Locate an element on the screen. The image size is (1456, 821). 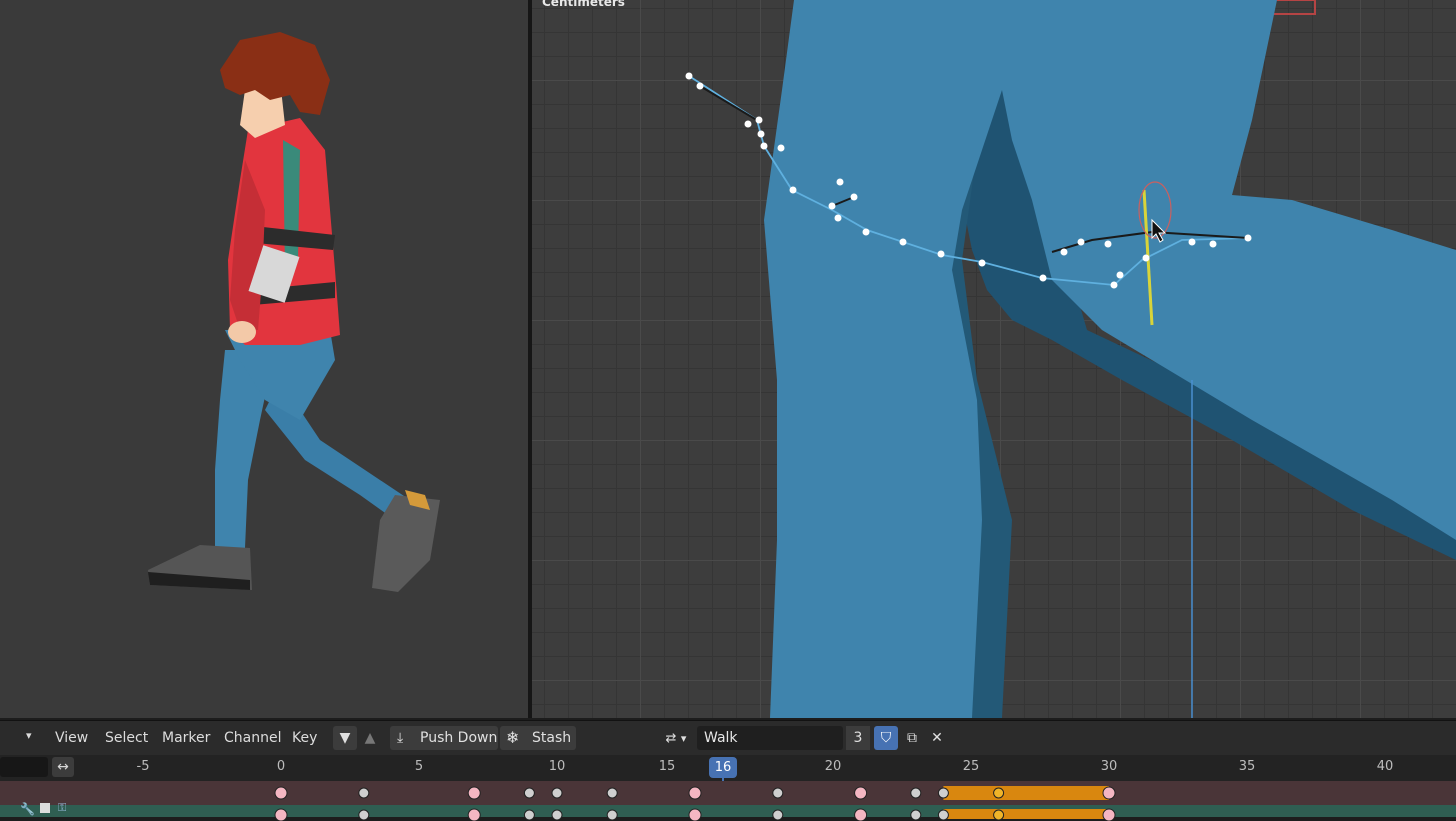
ruler-label: 10 is located at coordinates (557, 766).